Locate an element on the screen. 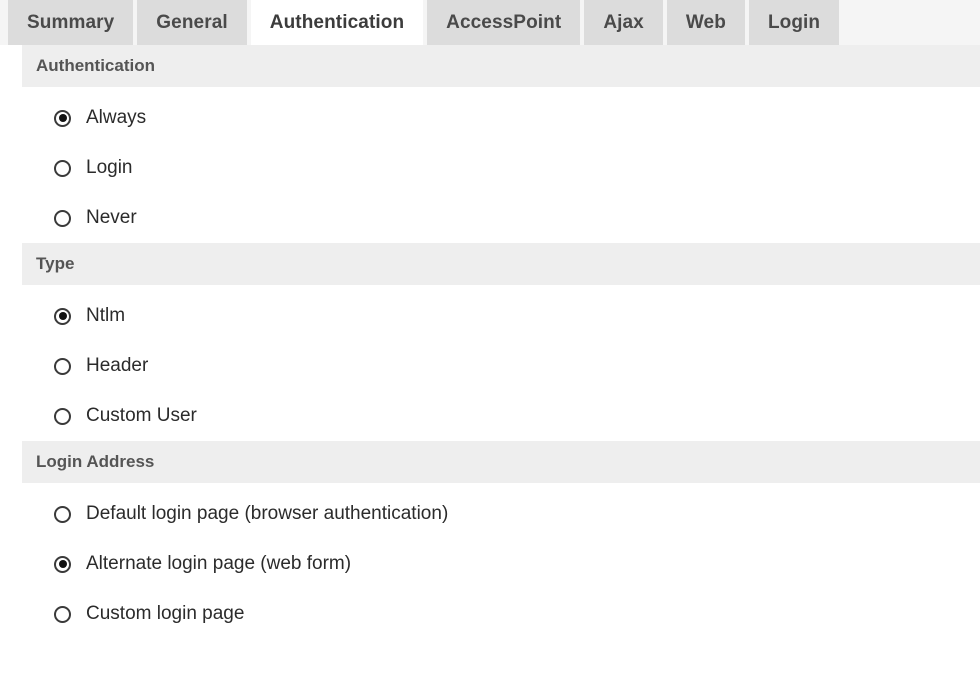 The height and width of the screenshot is (680, 980). radio-option-custom-user: Custom User is located at coordinates (501, 416).